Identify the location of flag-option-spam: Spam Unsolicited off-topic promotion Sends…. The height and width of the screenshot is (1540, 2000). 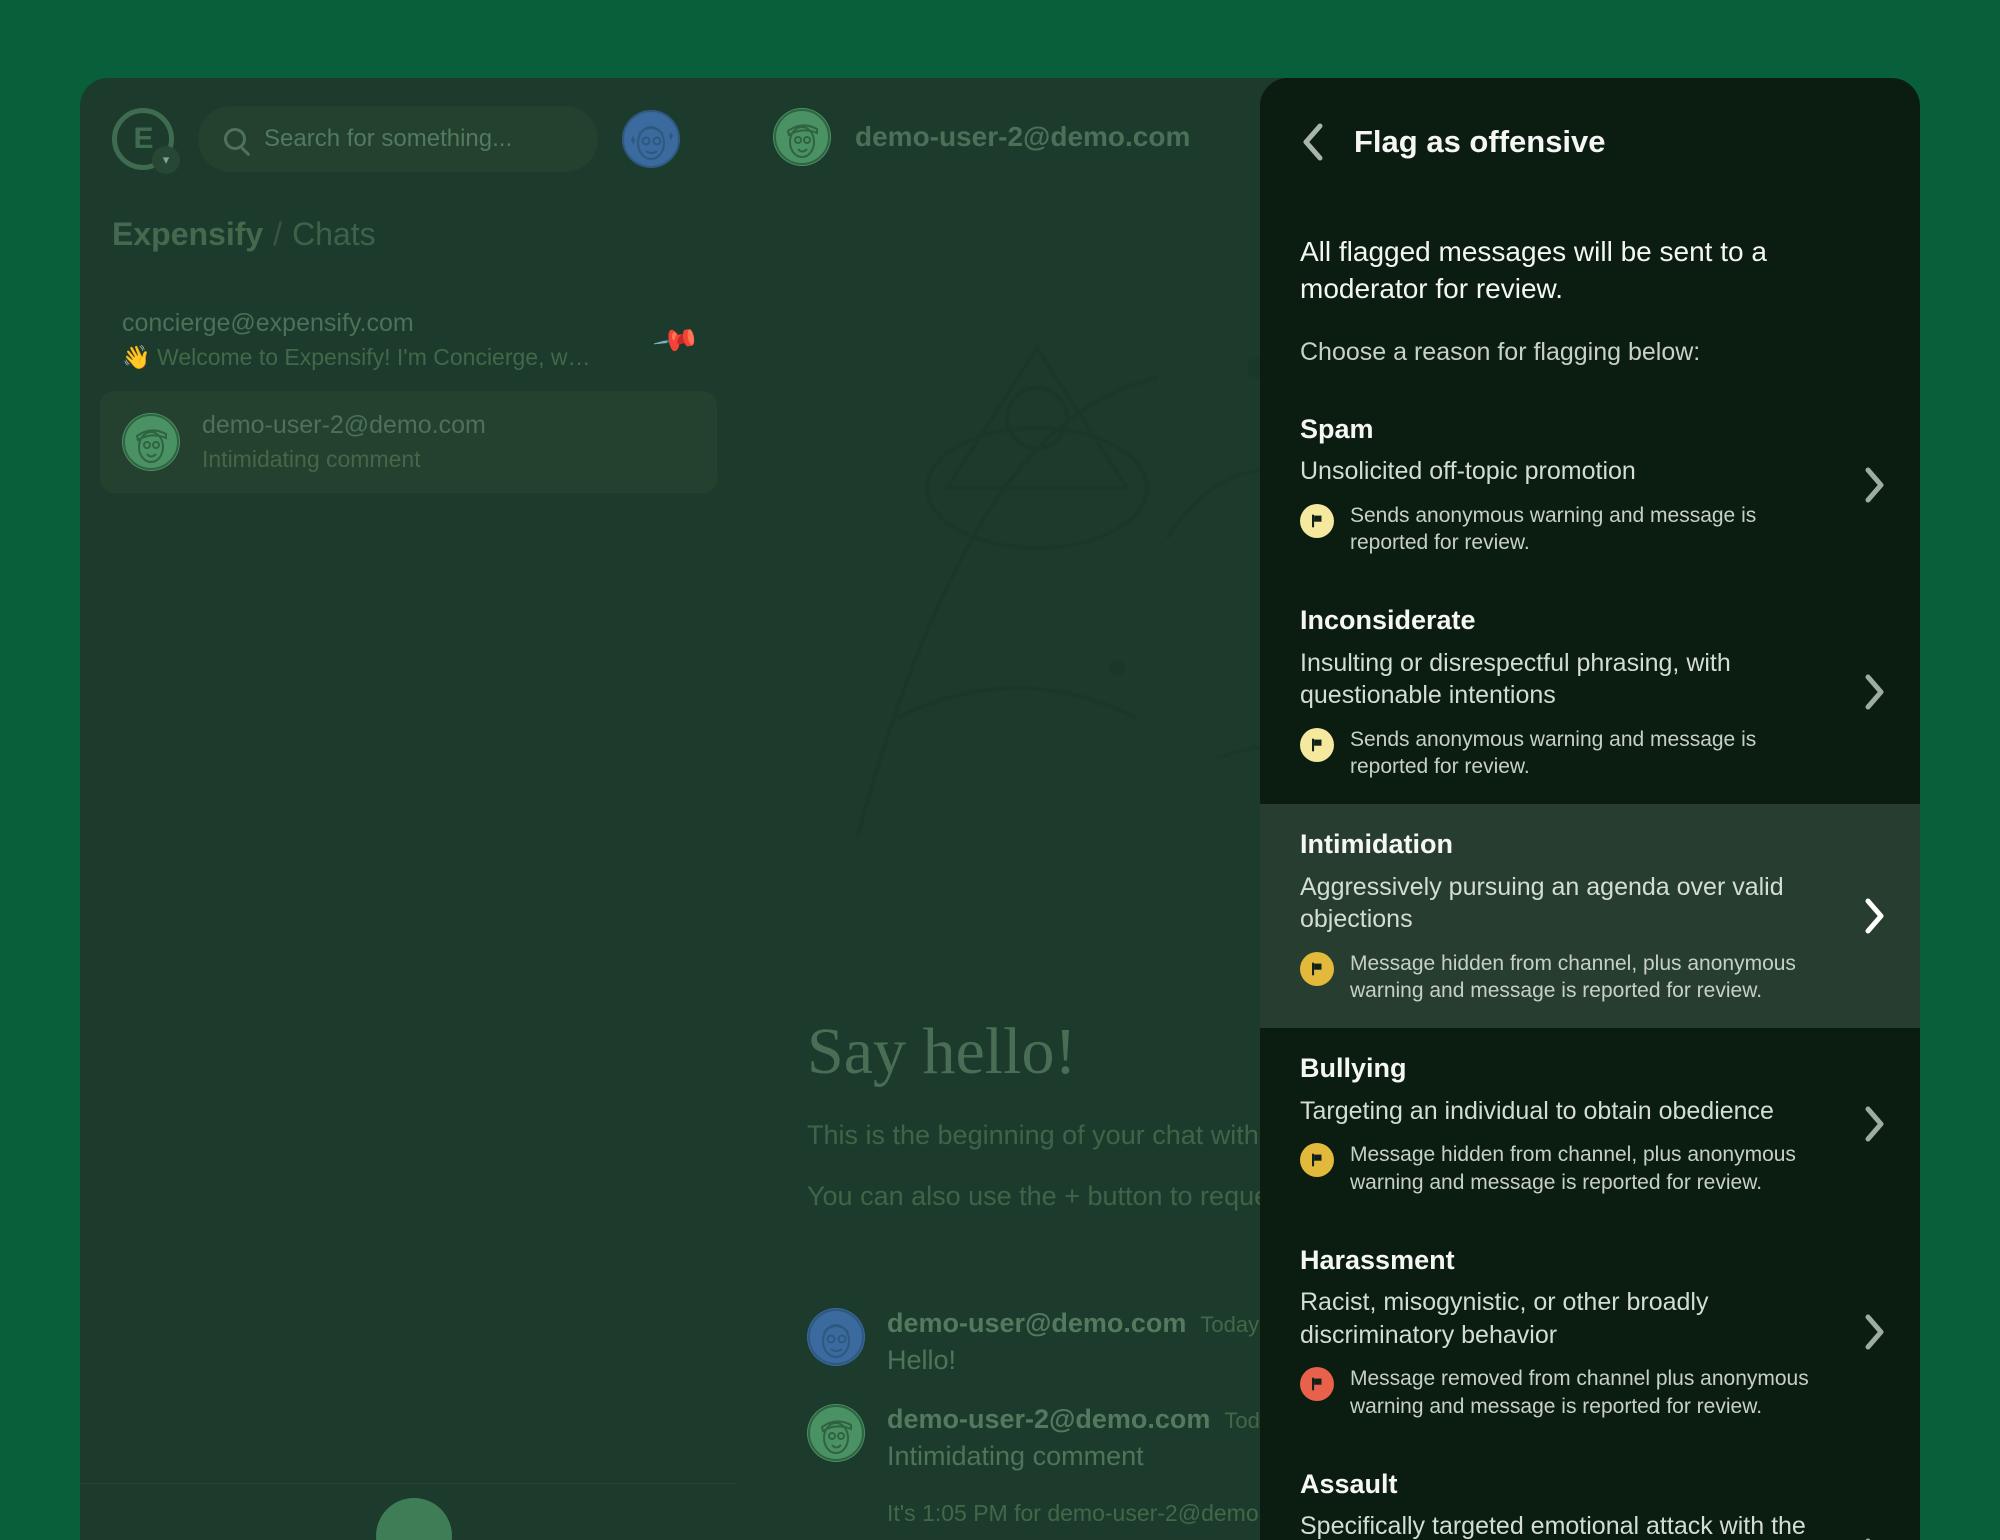
(1590, 484).